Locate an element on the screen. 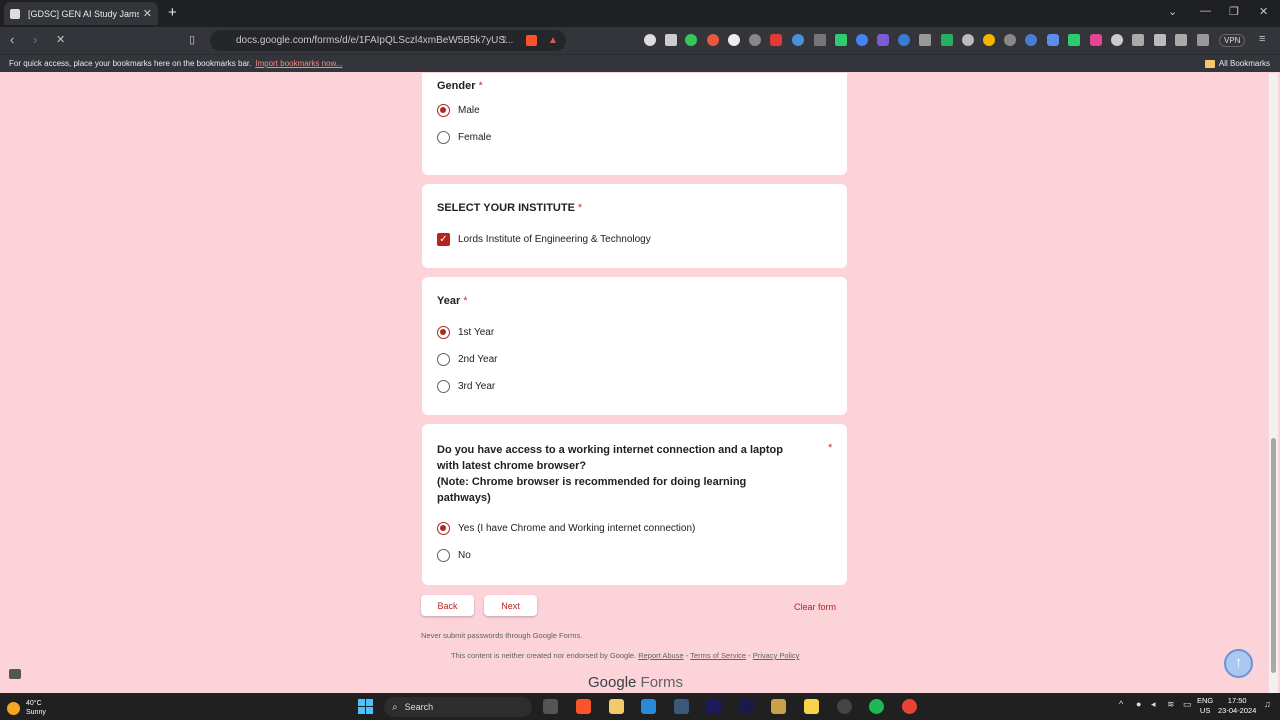 The height and width of the screenshot is (720, 1280). all-bookmarks-button: All Bookmarks is located at coordinates (1237, 63).